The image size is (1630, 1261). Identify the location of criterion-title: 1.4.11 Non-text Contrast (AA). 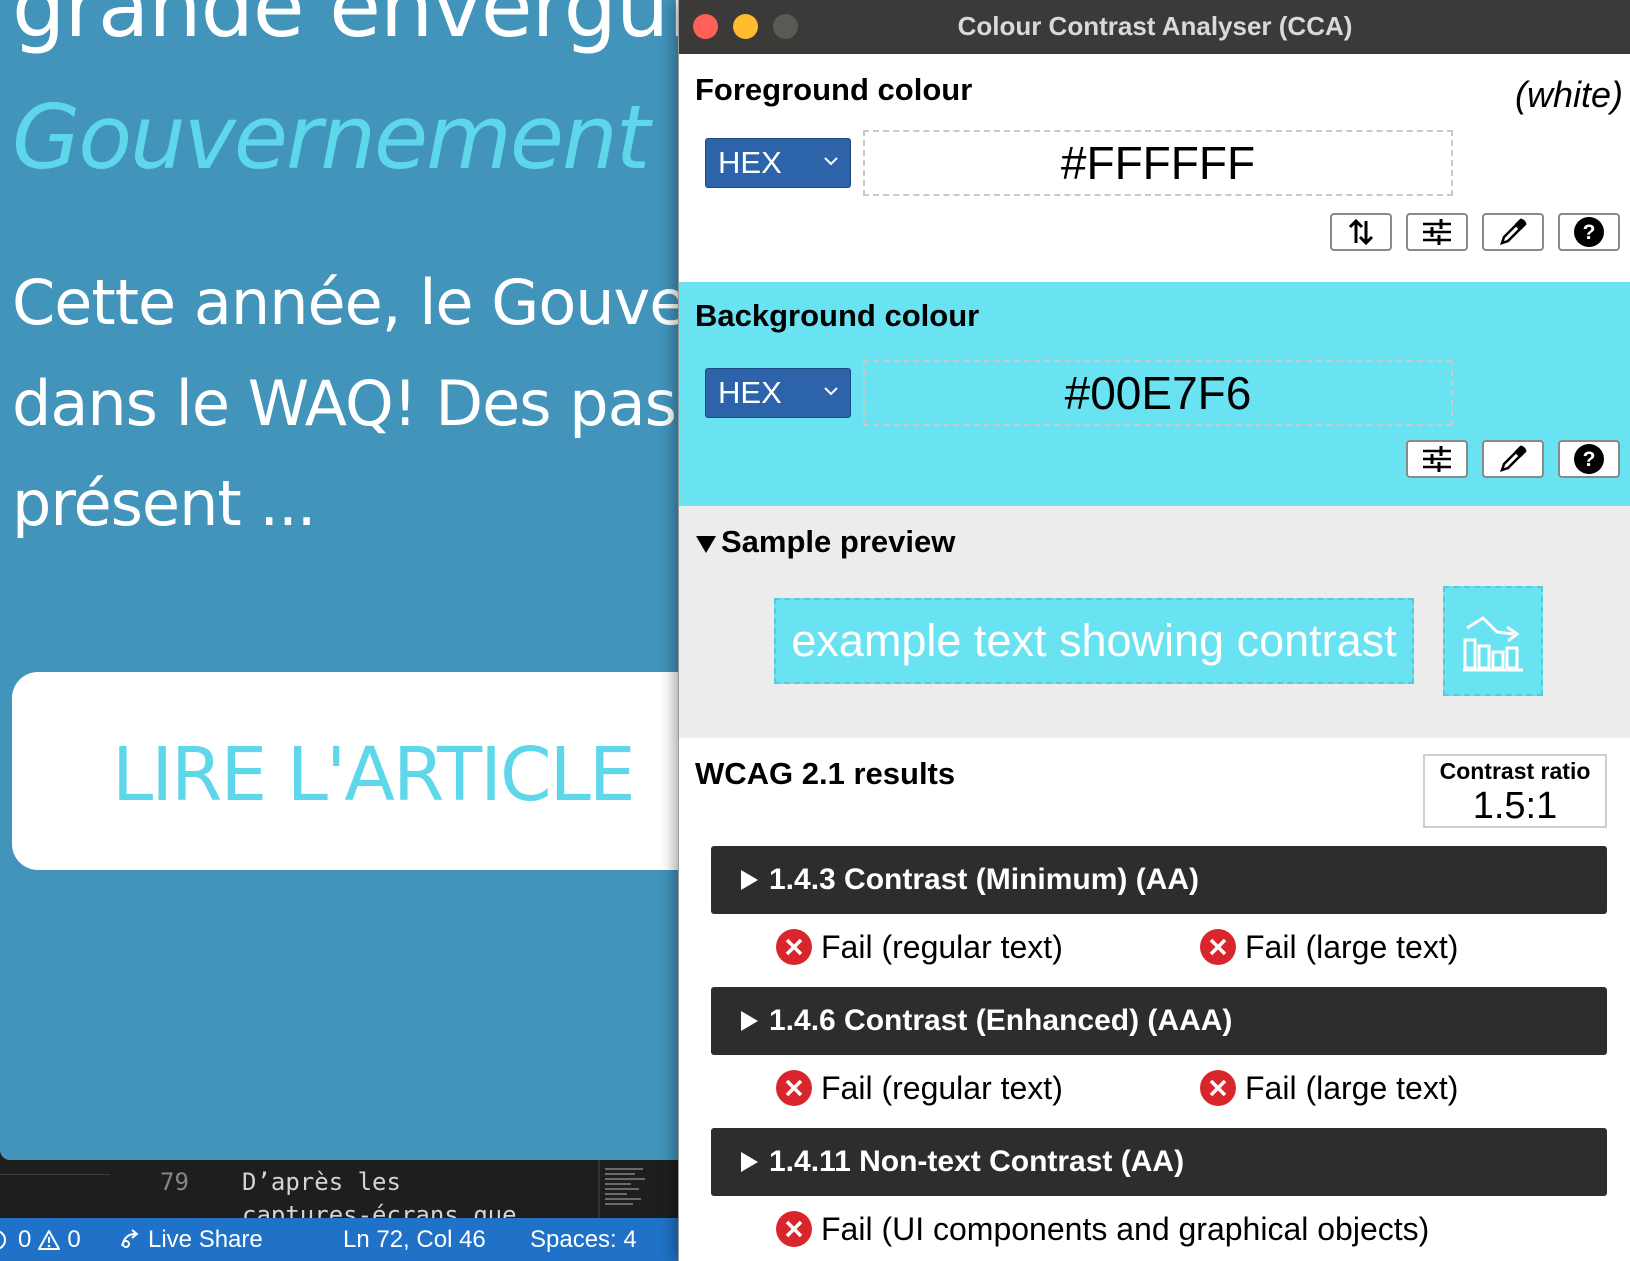
(977, 1161).